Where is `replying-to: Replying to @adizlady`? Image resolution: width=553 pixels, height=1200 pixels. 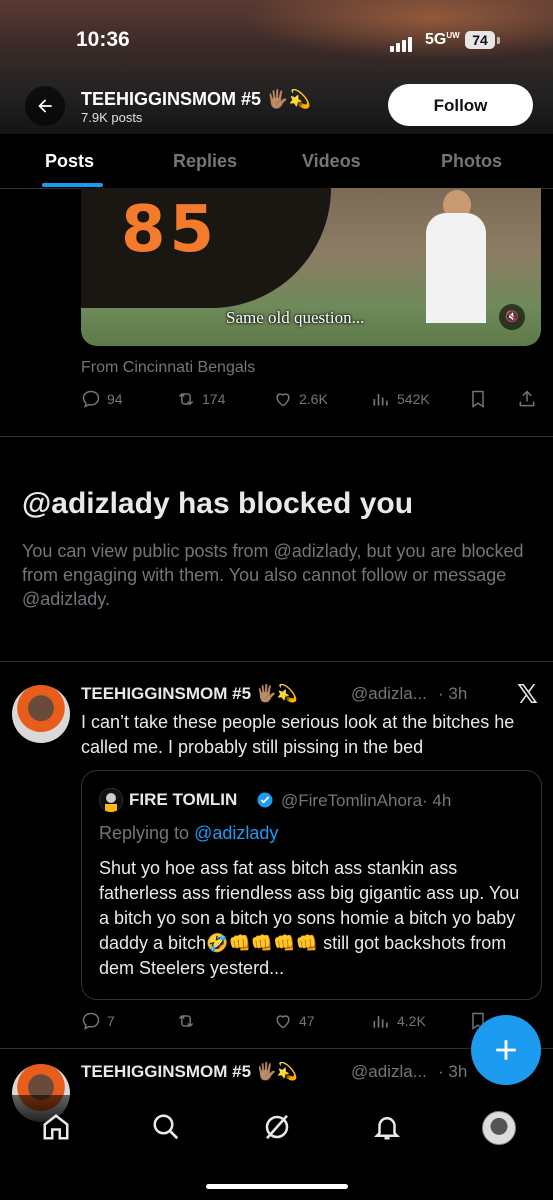 replying-to: Replying to @adizlady is located at coordinates (189, 833).